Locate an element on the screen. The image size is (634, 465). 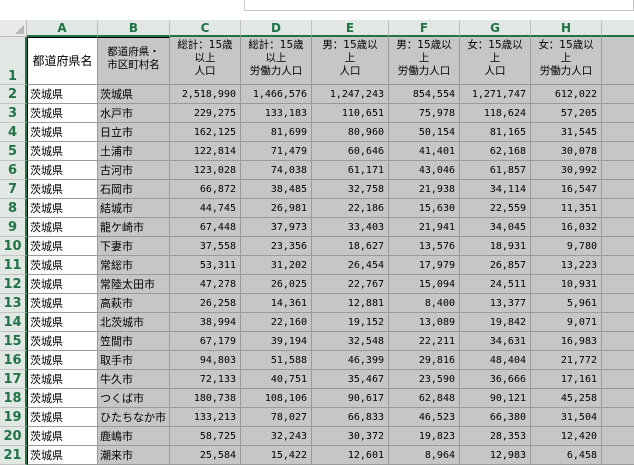
select-all-button is located at coordinates (13, 28).